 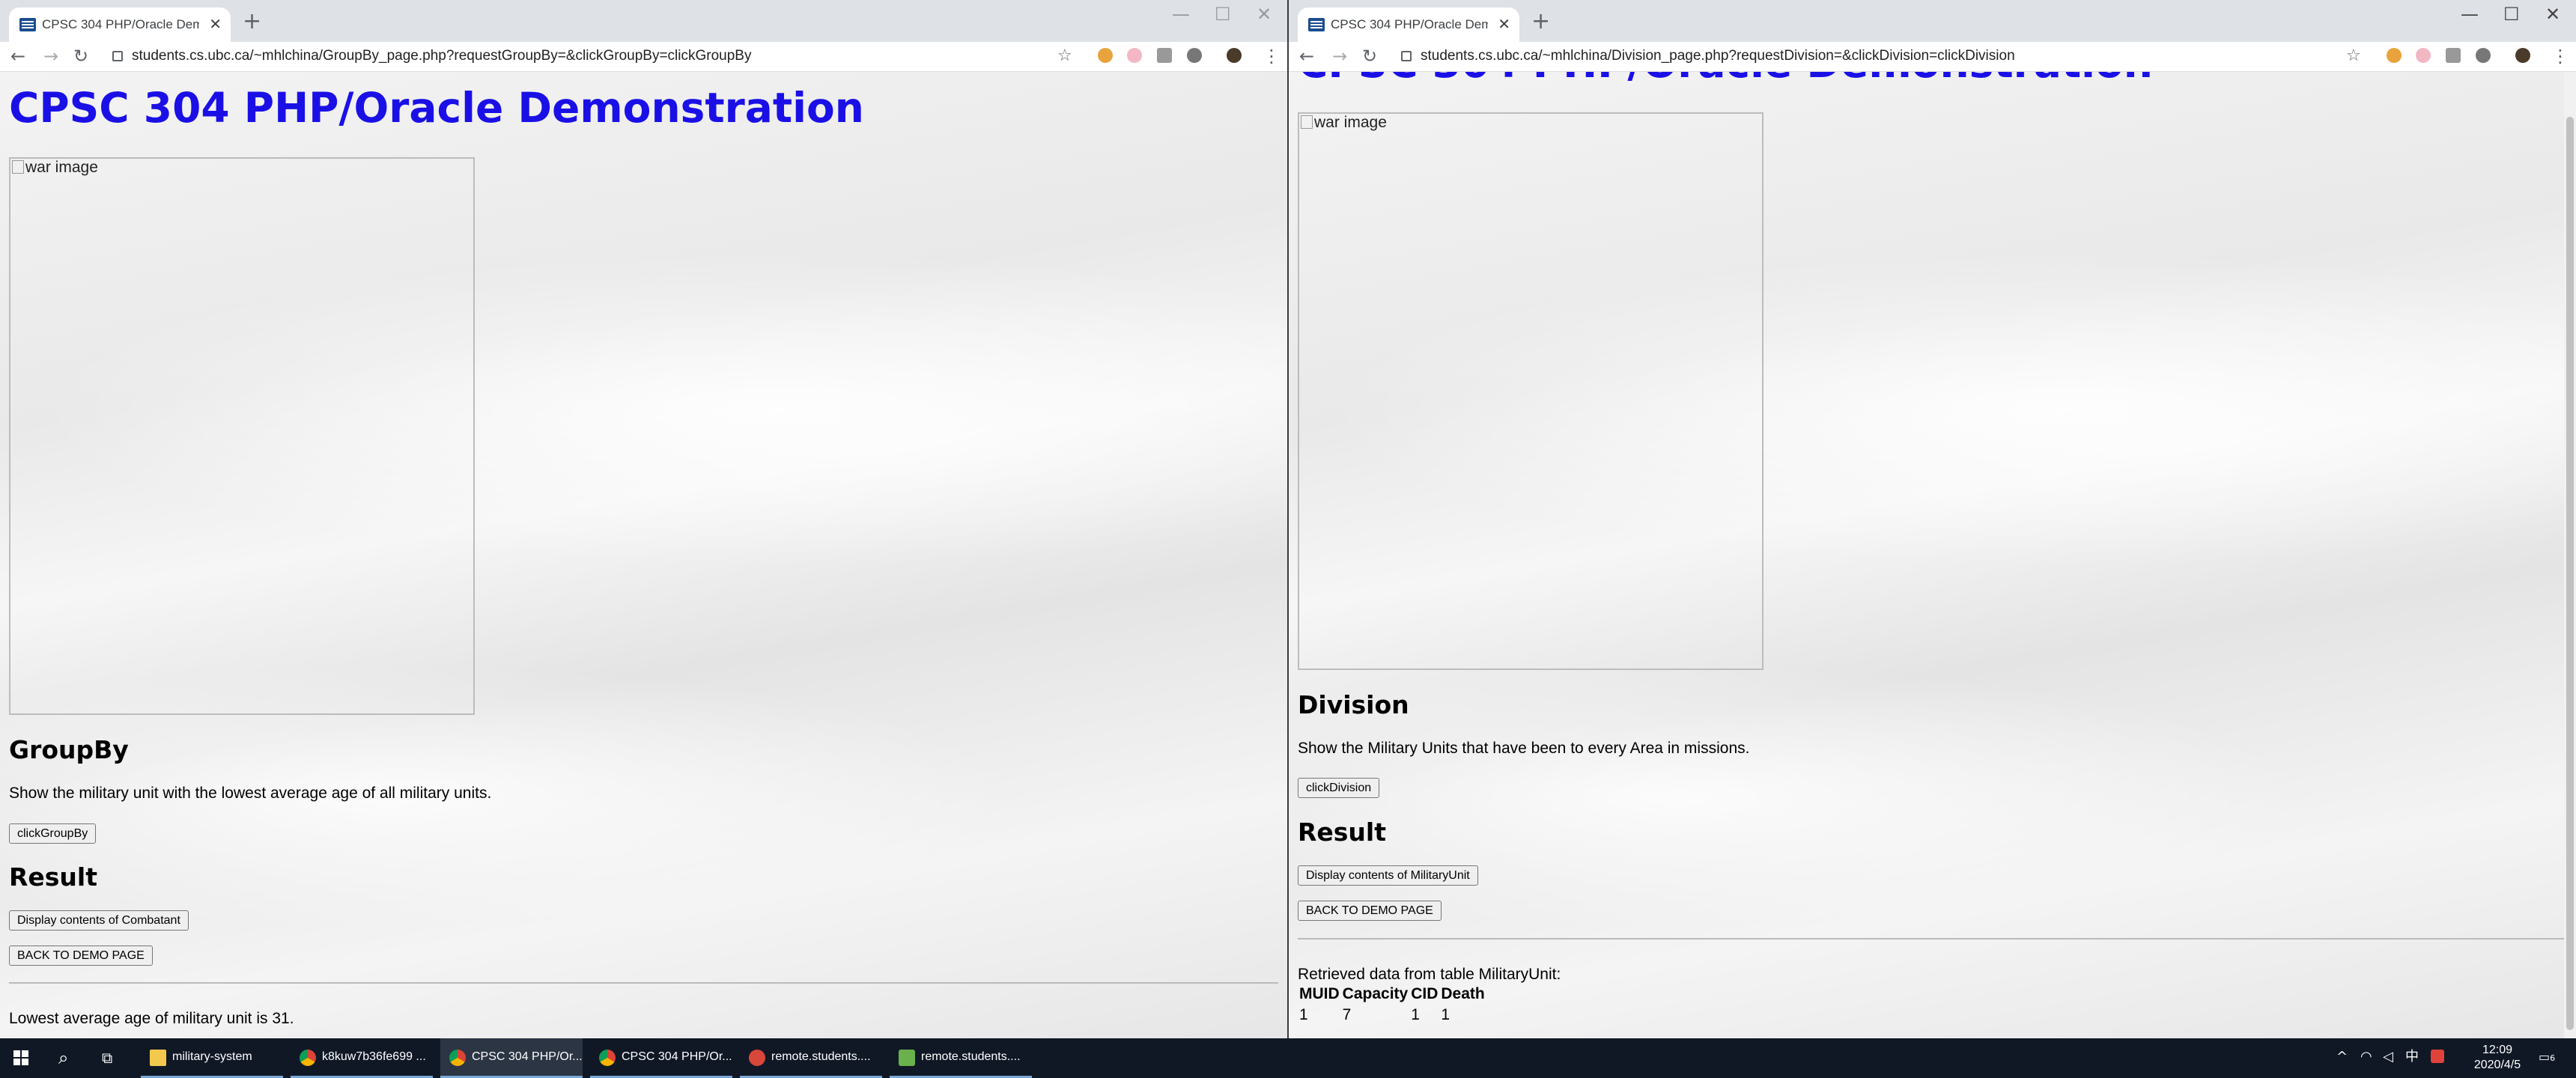 What do you see at coordinates (2437, 1056) in the screenshot?
I see `app-tray-icon` at bounding box center [2437, 1056].